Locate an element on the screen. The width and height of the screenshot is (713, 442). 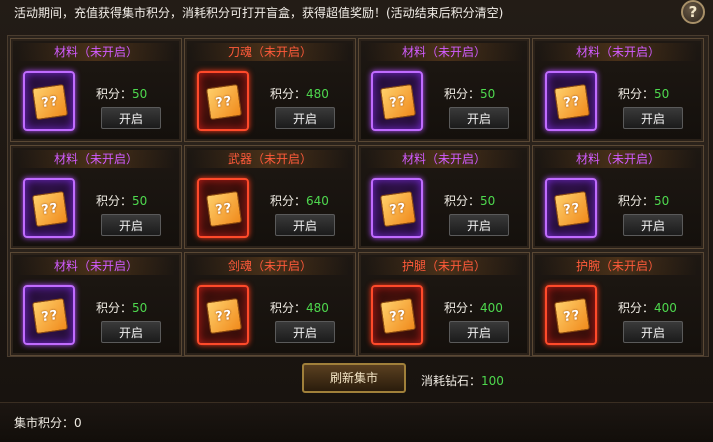
market-score: 集市积分：0 is located at coordinates (48, 423).